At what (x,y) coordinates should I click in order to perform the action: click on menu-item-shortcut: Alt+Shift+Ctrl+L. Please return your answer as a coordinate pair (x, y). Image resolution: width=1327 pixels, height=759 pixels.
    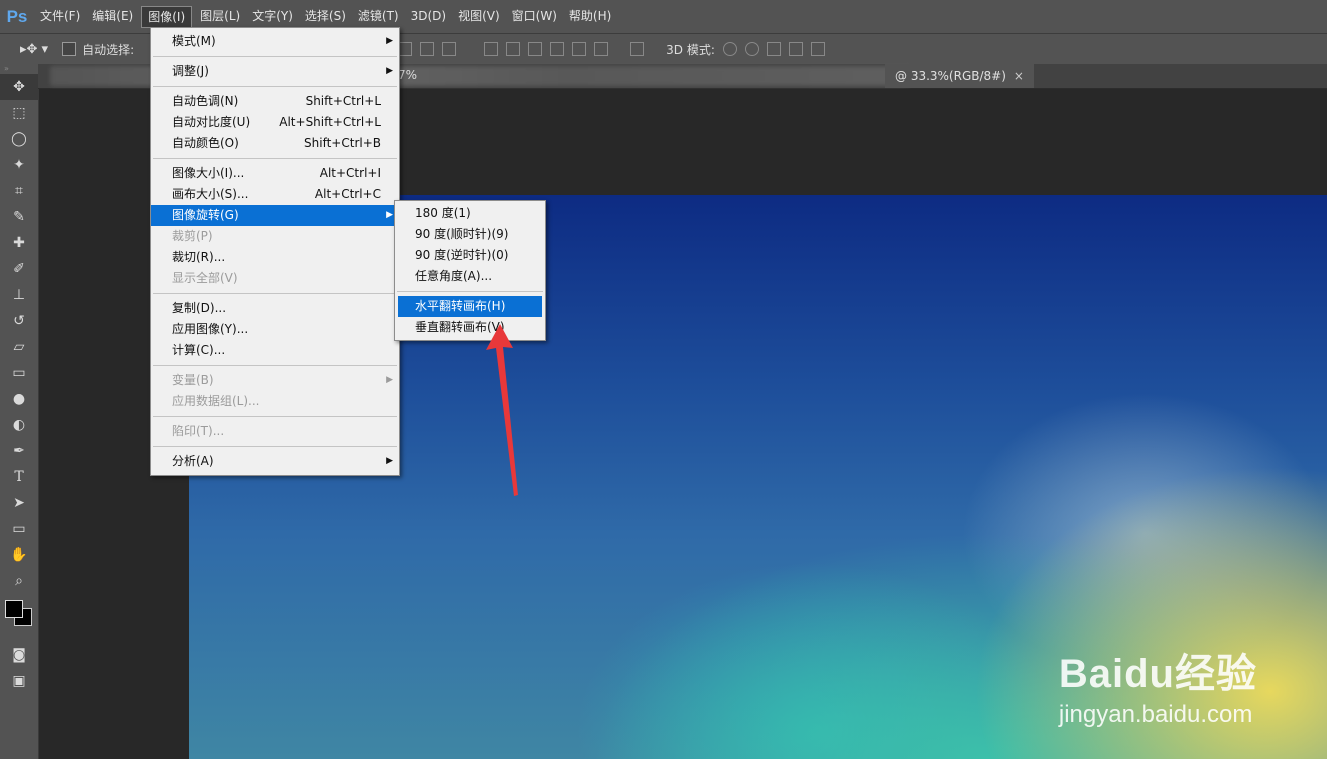
    Looking at the image, I should click on (330, 122).